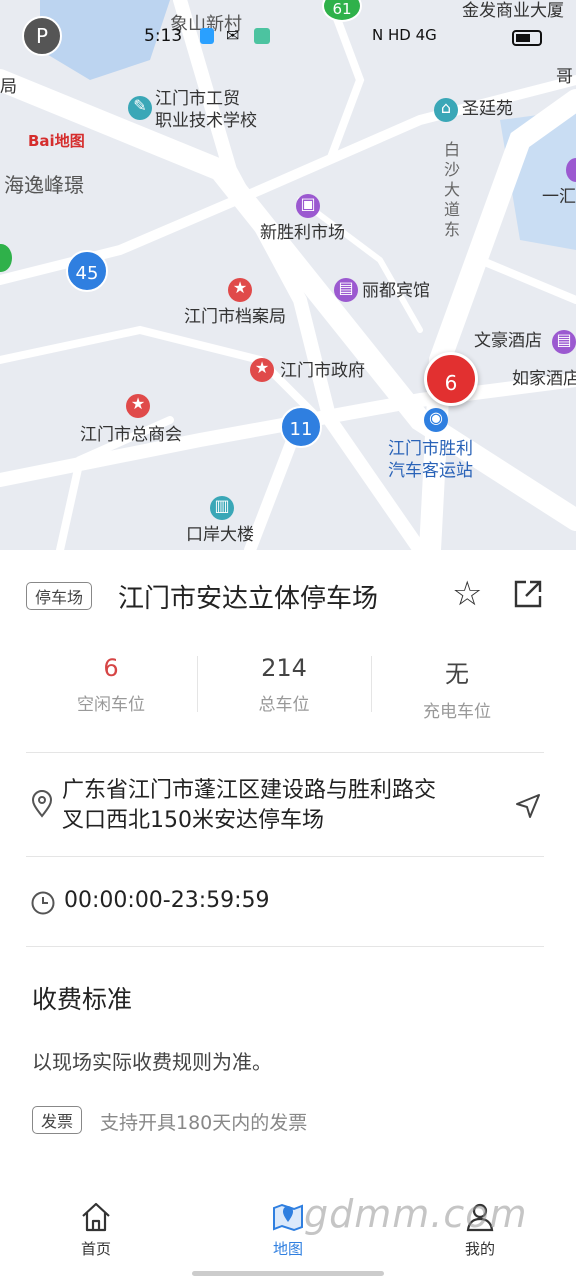  I want to click on invoice-text: 支持开具180天内的发票, so click(204, 1123).